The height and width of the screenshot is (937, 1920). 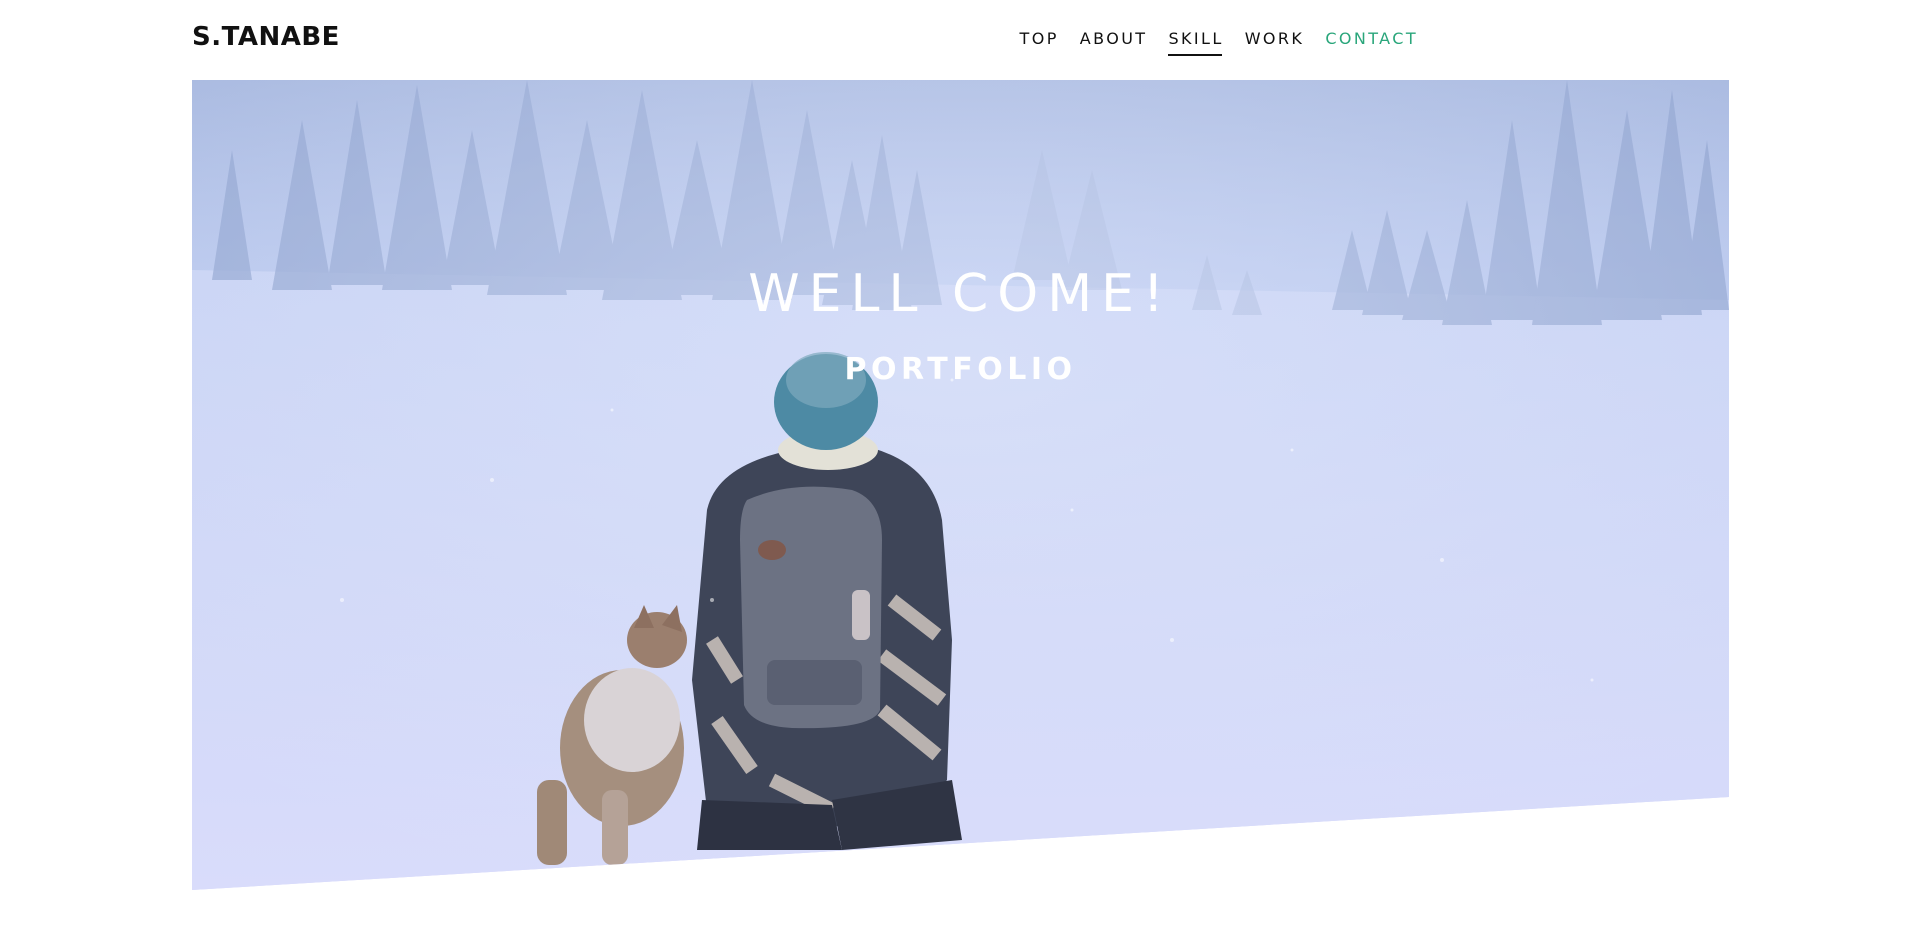 I want to click on main-nav: TOP ABOUT SKILL WORK CONTACT, so click(x=1219, y=42).